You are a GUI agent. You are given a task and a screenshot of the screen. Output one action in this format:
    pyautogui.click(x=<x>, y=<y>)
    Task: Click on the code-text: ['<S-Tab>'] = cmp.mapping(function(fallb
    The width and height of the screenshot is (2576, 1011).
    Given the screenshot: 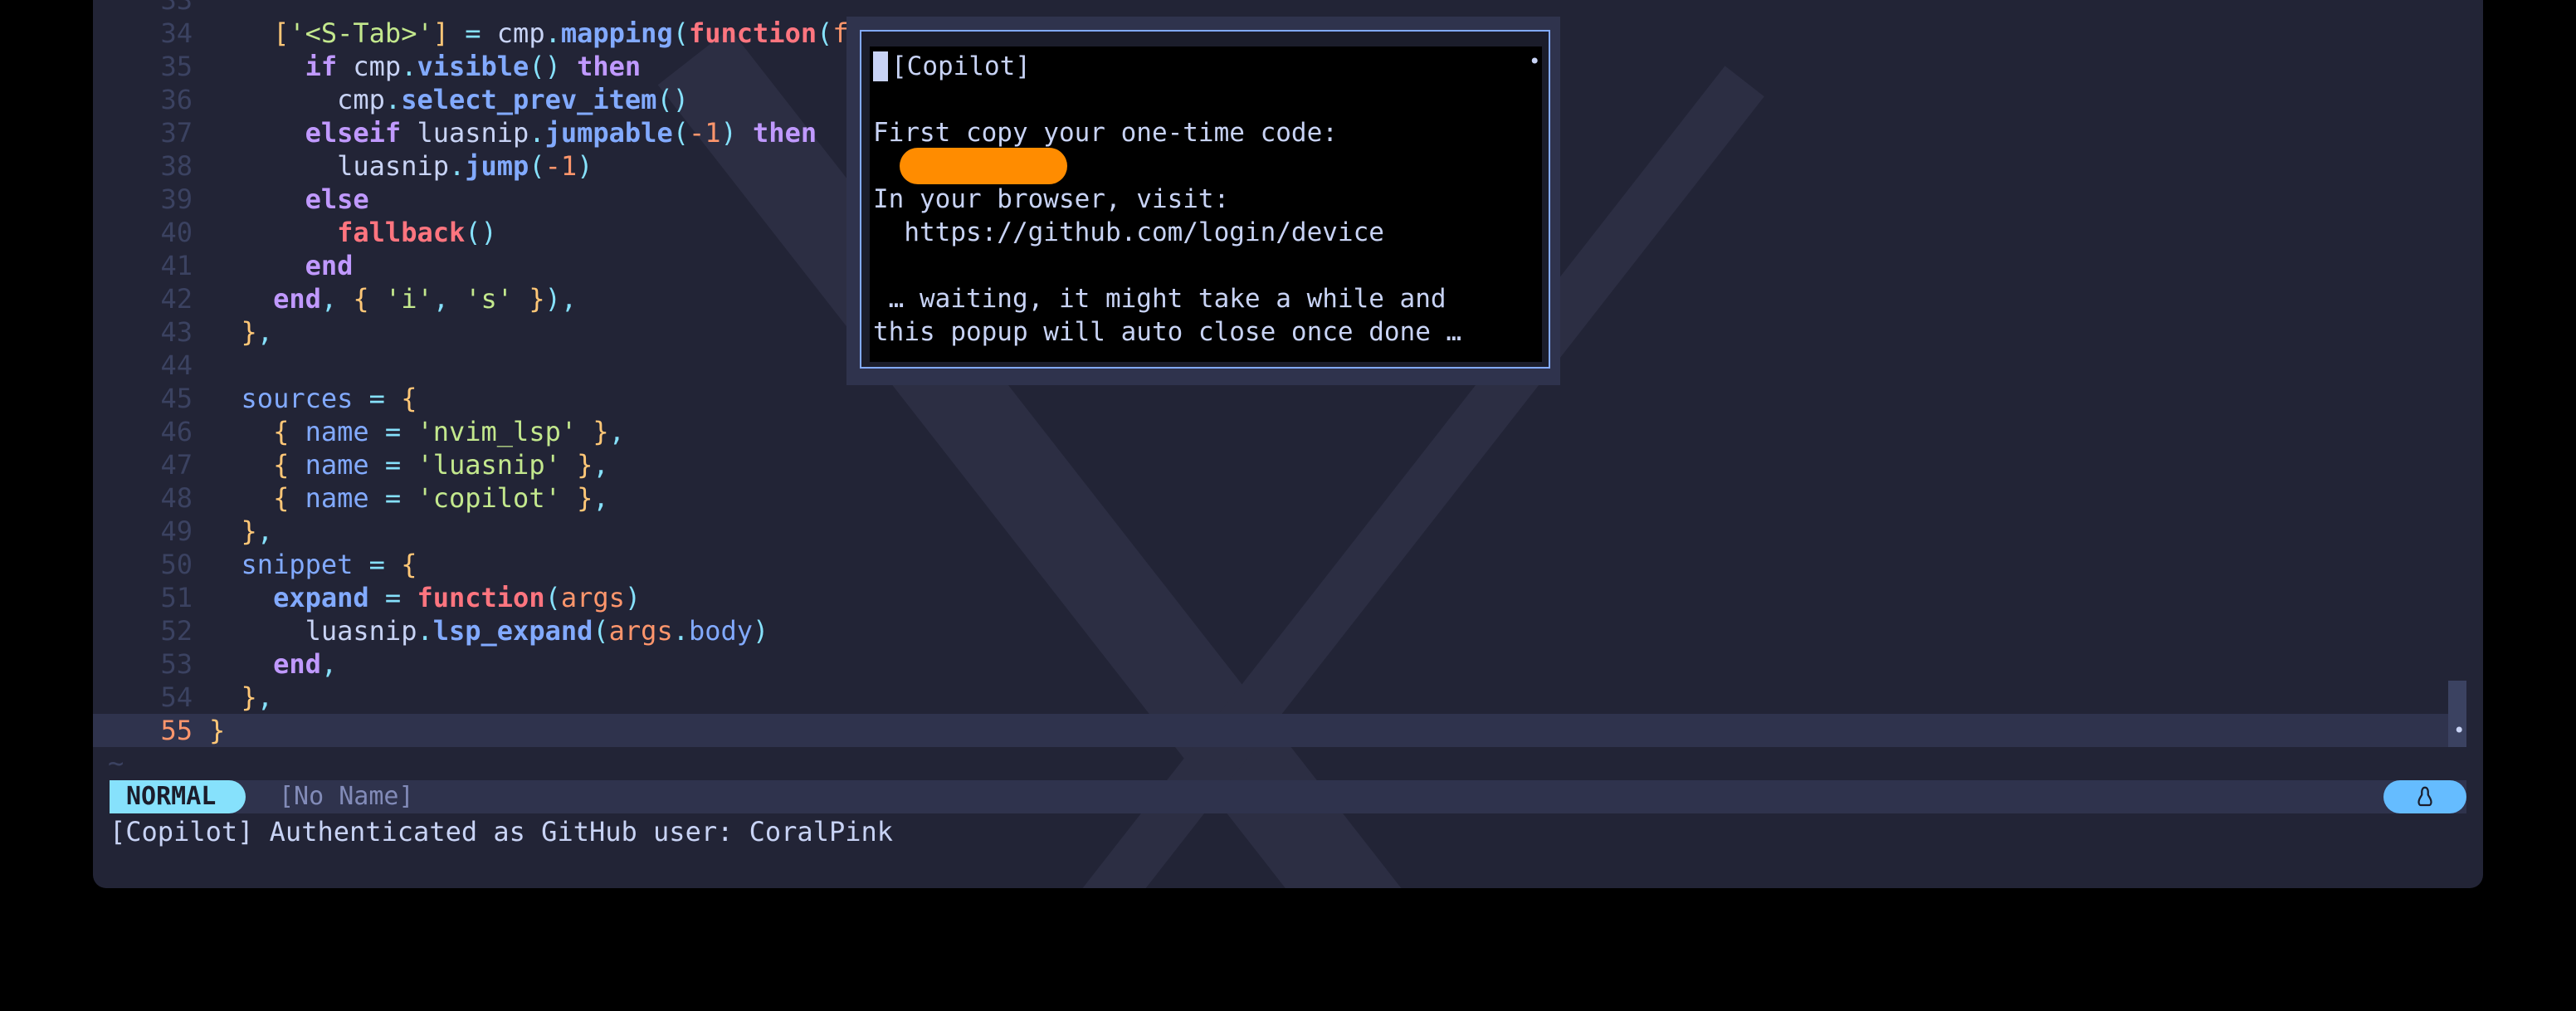 What is the action you would take?
    pyautogui.click(x=593, y=33)
    